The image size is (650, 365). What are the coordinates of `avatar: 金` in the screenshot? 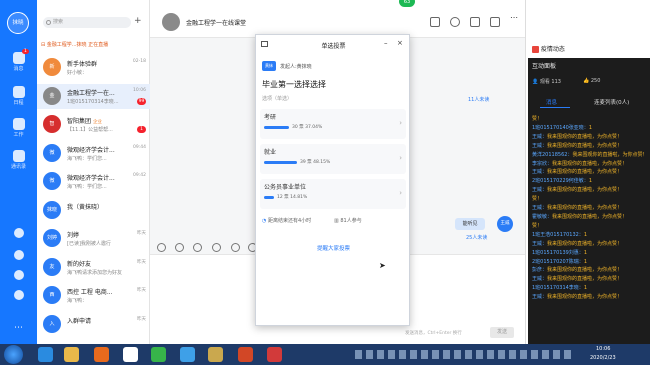 It's located at (52, 95).